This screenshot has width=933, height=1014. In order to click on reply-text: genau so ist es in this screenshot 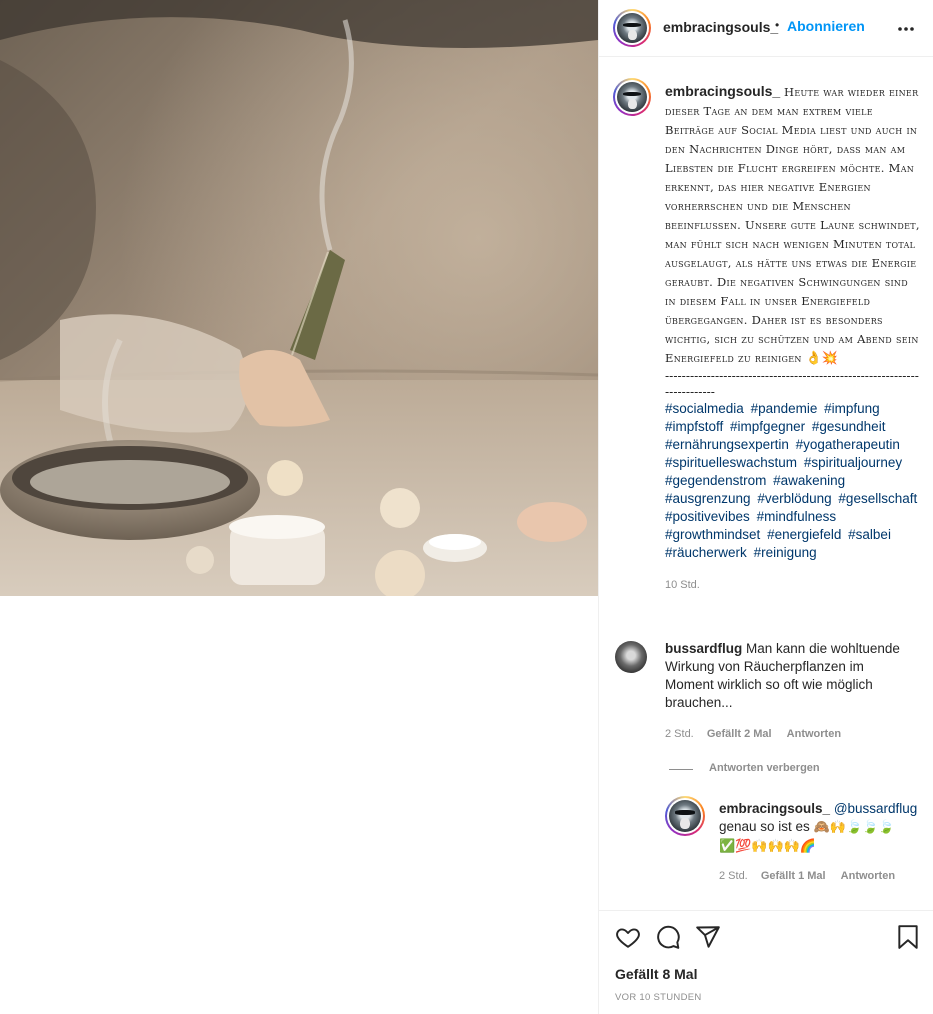, I will do `click(764, 826)`.